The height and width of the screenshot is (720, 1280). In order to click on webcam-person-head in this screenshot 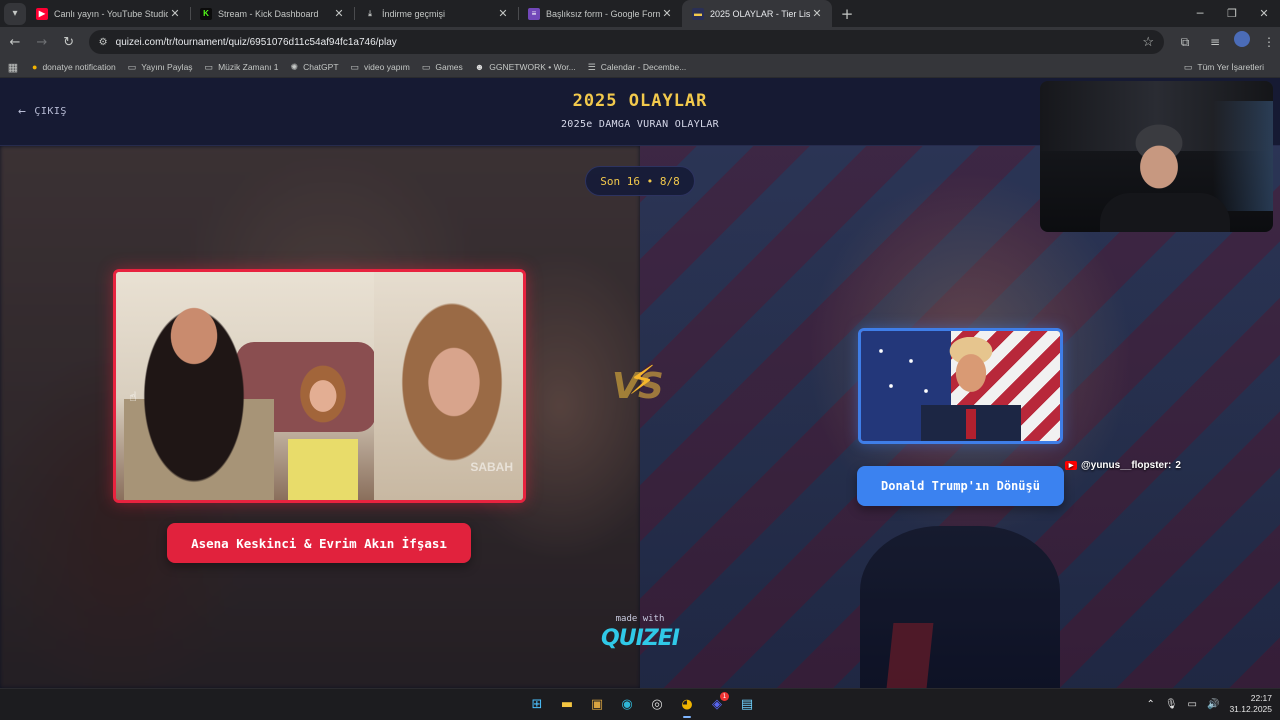, I will do `click(1159, 163)`.